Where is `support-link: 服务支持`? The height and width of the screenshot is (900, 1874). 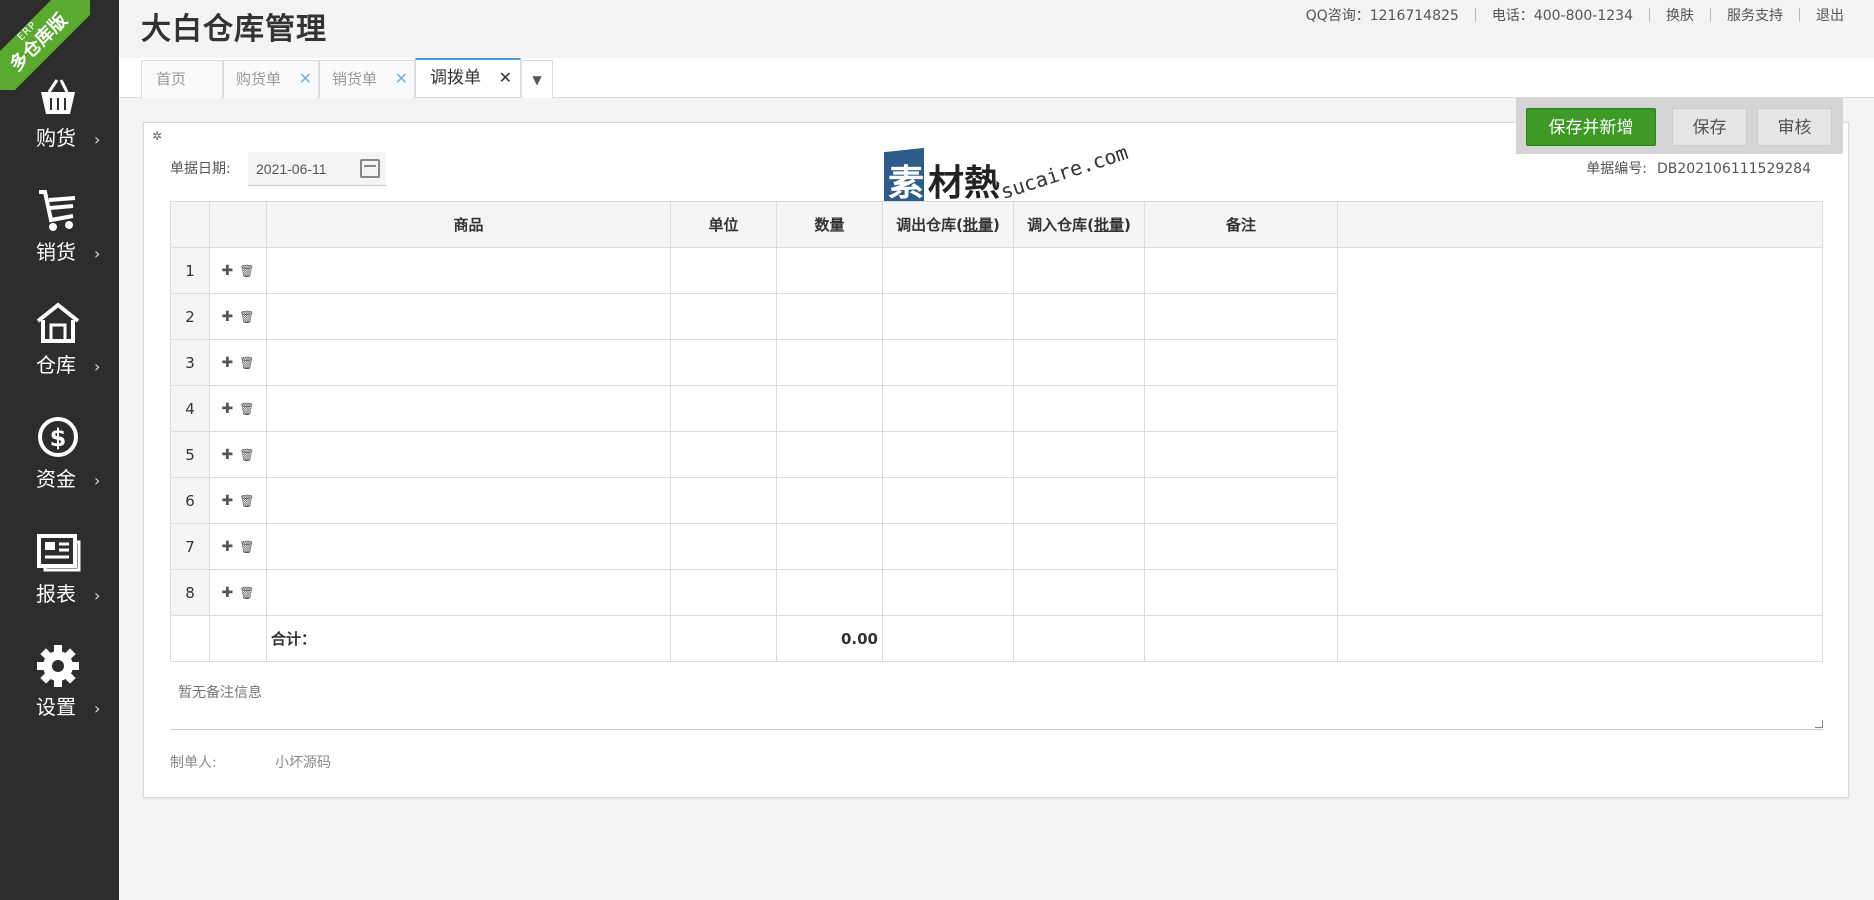
support-link: 服务支持 is located at coordinates (1755, 15).